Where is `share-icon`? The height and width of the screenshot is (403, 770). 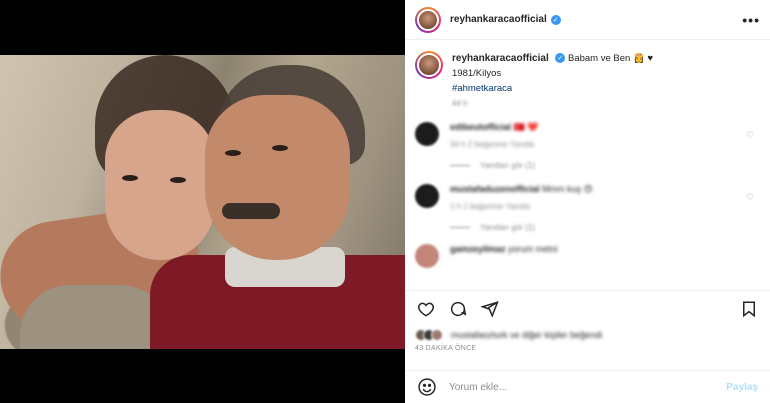 share-icon is located at coordinates (490, 309).